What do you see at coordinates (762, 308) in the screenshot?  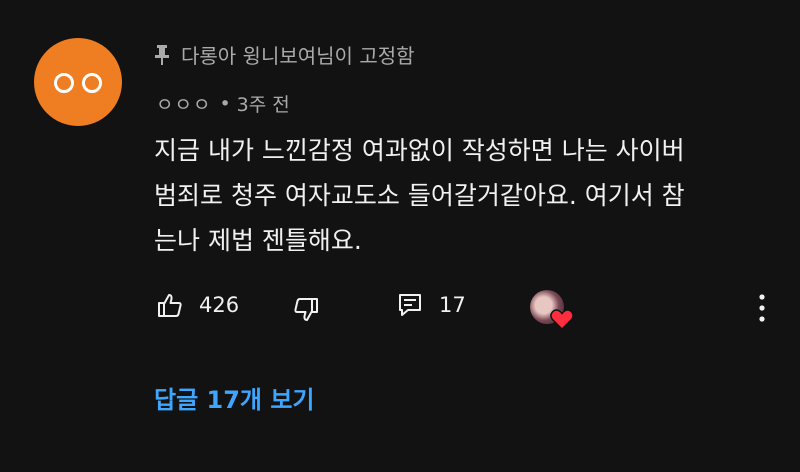 I see `more-options-icon` at bounding box center [762, 308].